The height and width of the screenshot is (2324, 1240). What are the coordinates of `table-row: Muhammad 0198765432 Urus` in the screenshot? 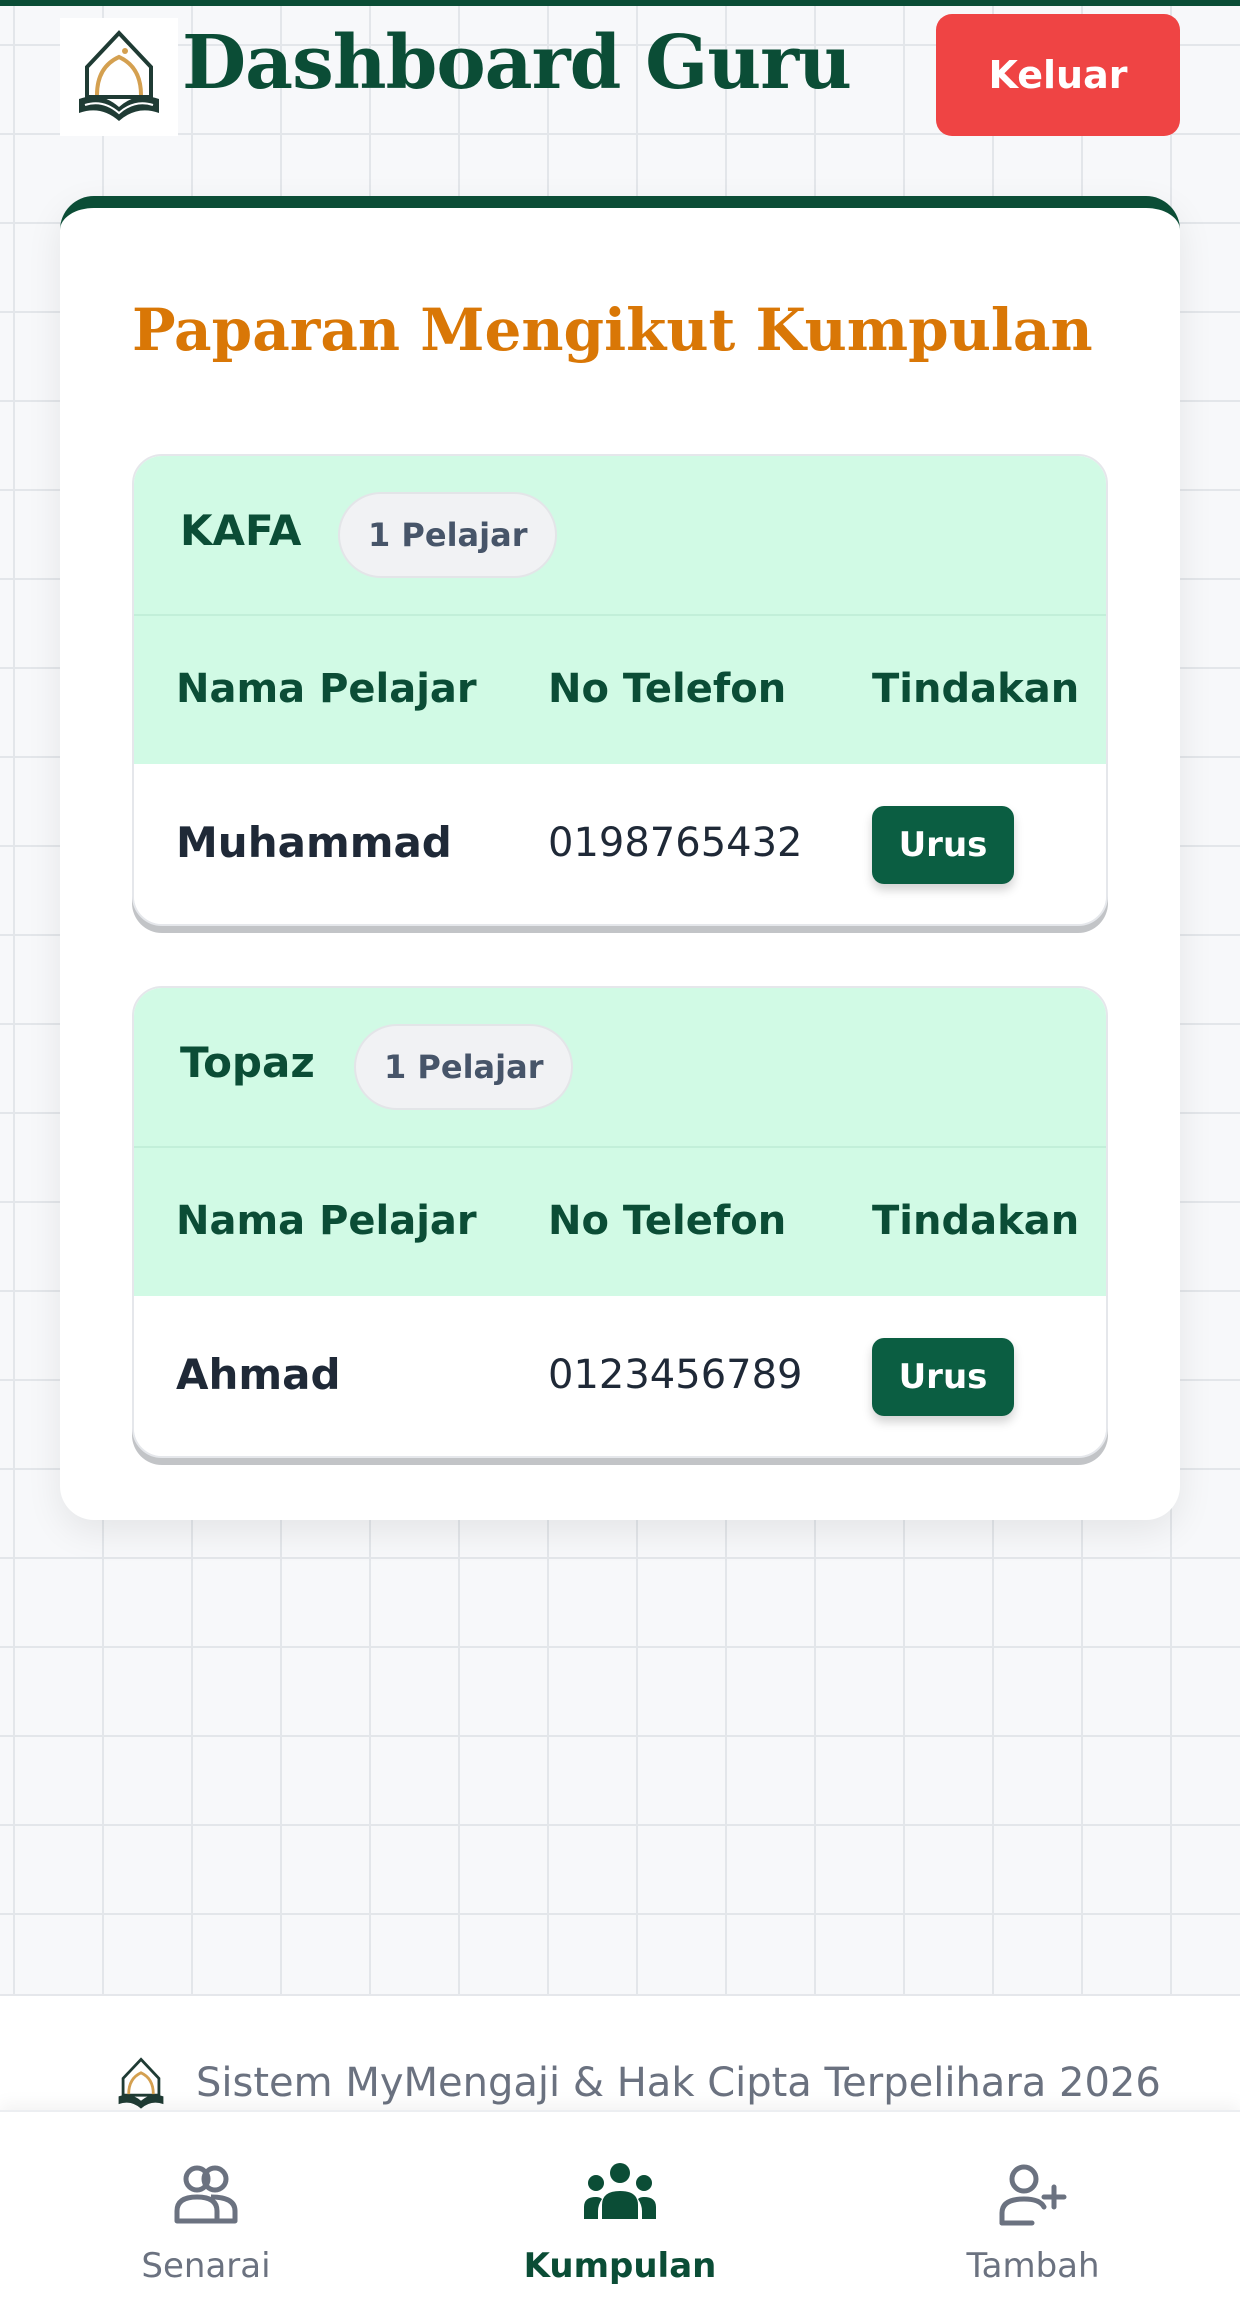 It's located at (620, 844).